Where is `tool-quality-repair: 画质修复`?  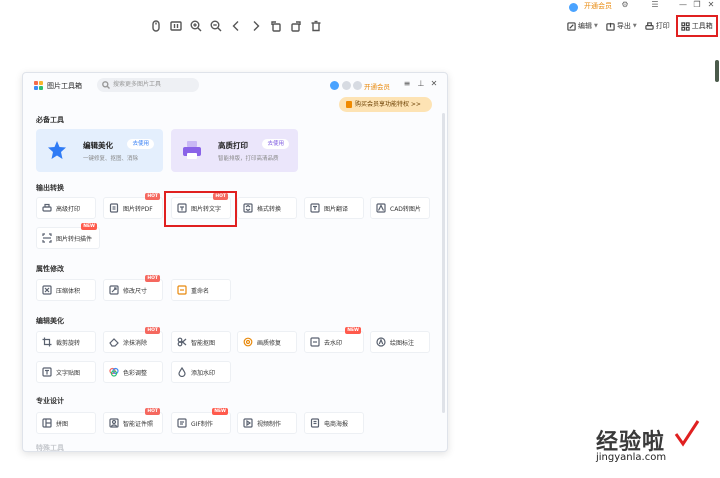 tool-quality-repair: 画质修复 is located at coordinates (267, 342).